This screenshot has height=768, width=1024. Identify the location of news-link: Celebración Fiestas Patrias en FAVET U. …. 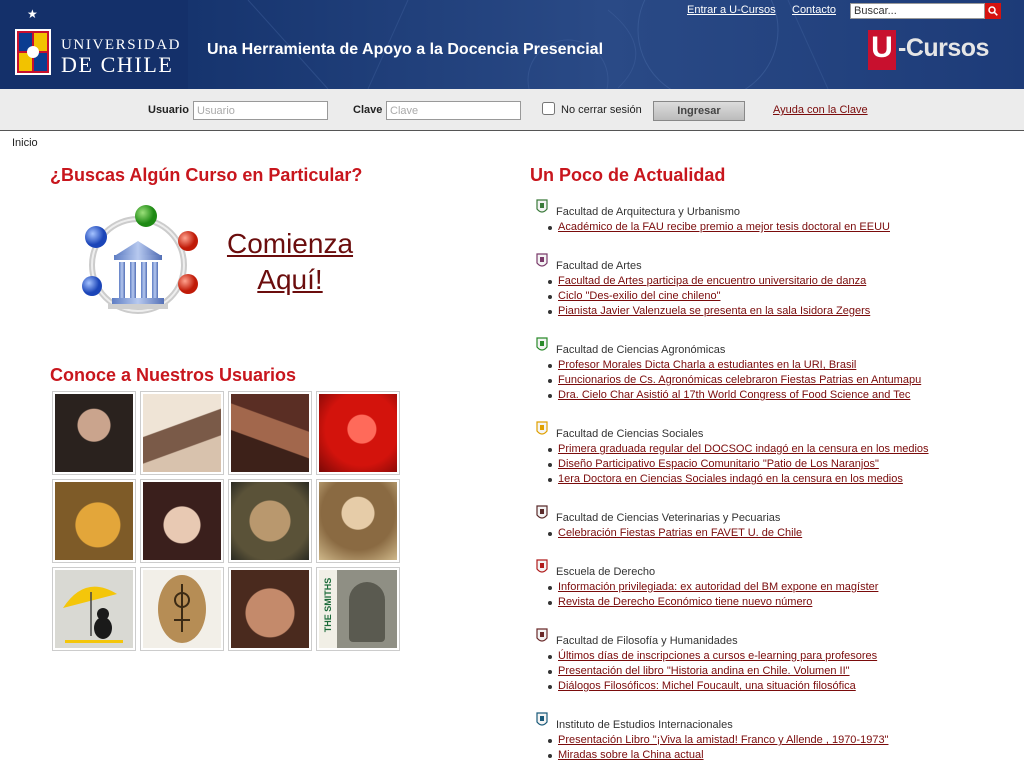
(680, 533).